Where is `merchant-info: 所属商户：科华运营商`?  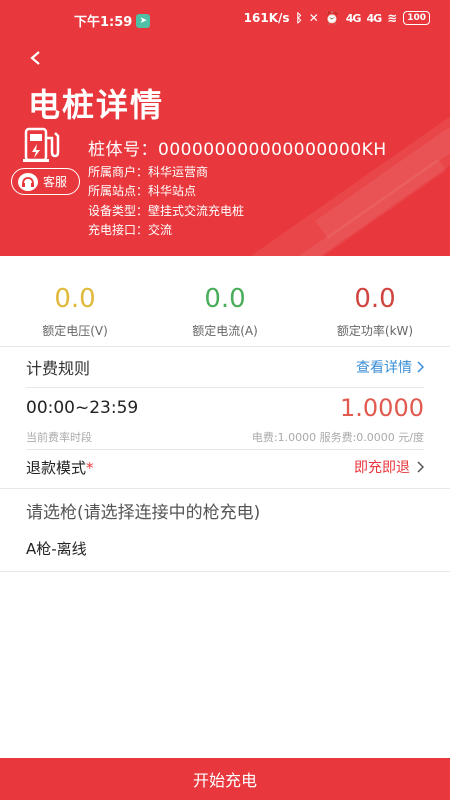
merchant-info: 所属商户：科华运营商 is located at coordinates (148, 171).